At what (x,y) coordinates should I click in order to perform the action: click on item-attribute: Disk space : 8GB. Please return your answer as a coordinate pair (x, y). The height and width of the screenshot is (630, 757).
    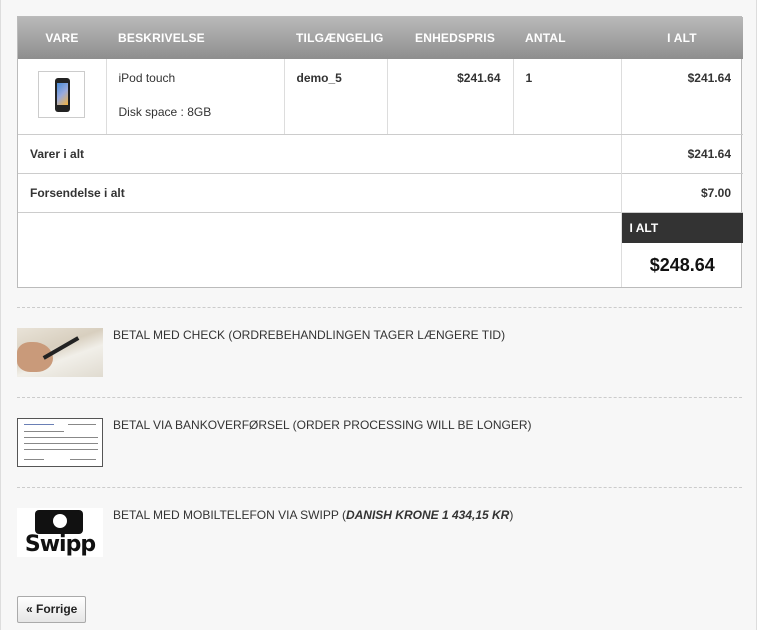
    Looking at the image, I should click on (165, 112).